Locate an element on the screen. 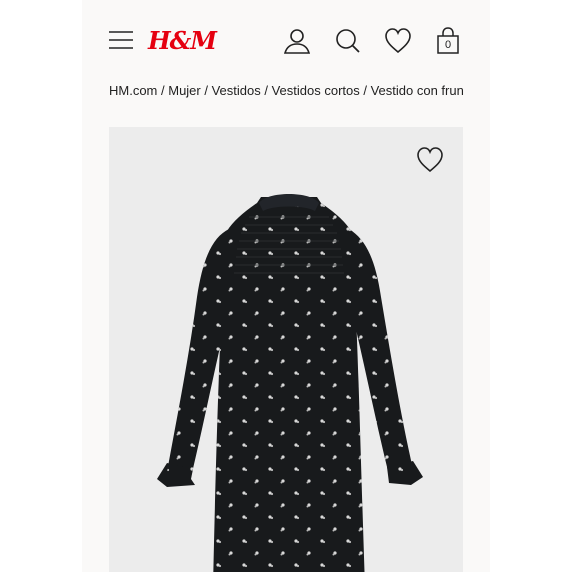 This screenshot has height=572, width=572. cart-count: 0 is located at coordinates (448, 45).